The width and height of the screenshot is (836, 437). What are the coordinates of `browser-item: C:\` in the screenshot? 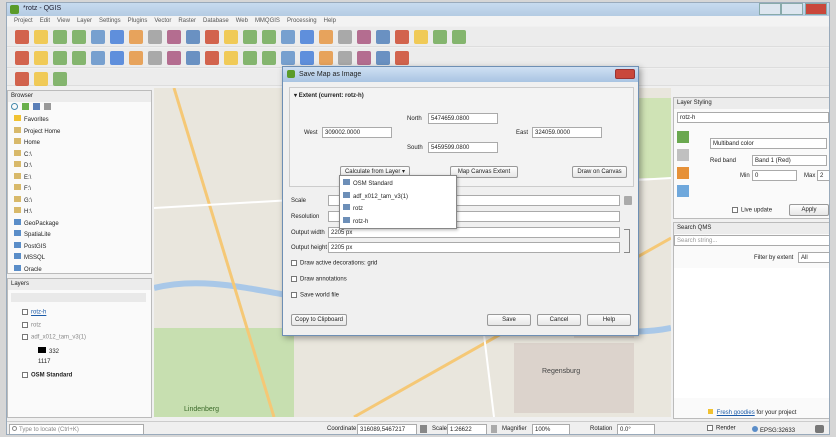 It's located at (23, 153).